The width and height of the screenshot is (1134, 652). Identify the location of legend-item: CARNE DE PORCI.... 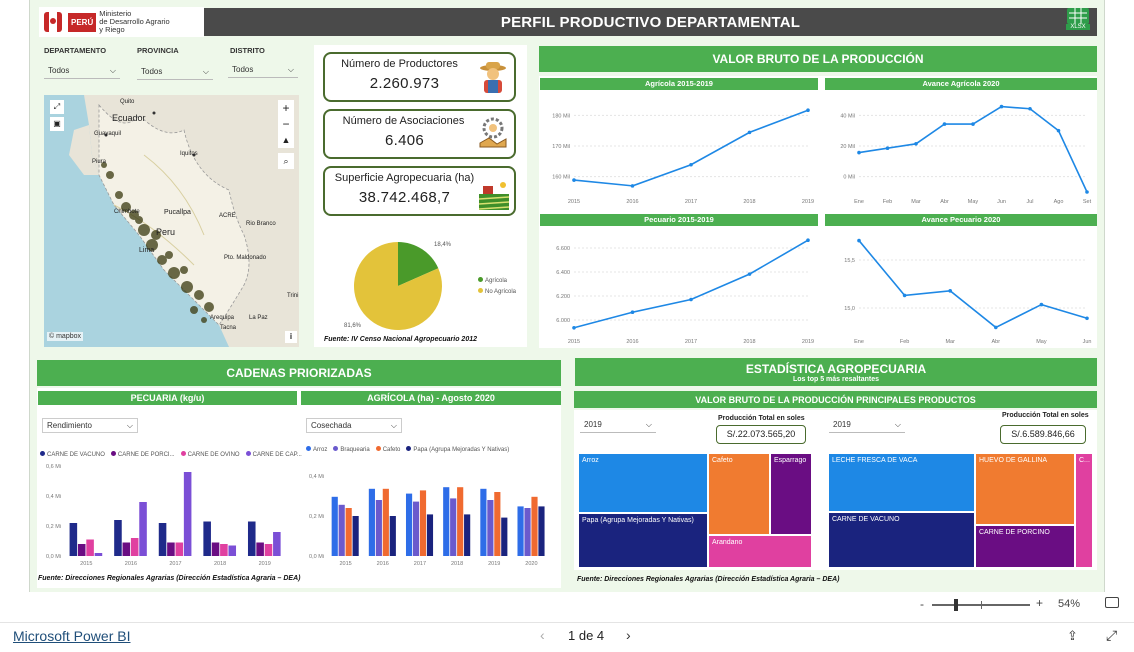
(142, 454).